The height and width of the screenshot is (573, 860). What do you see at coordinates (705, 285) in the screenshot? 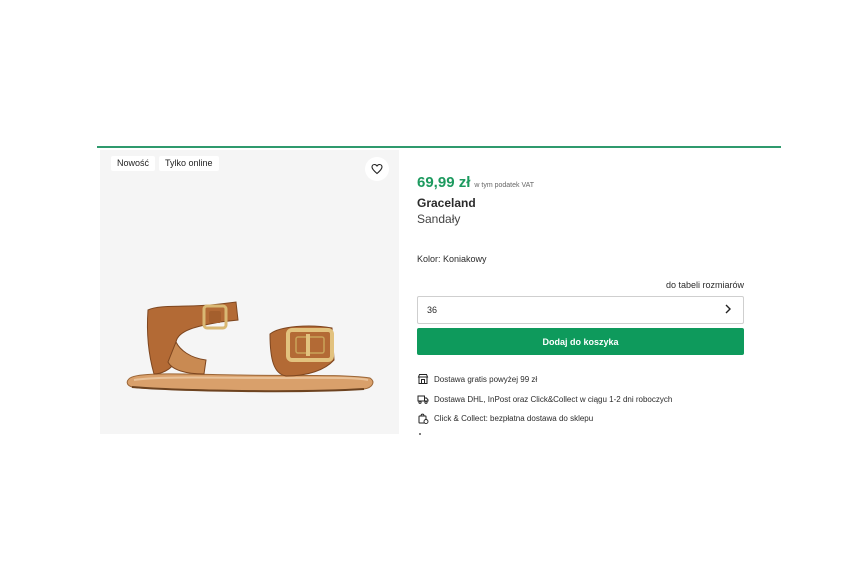
I see `size-table-link: do tabeli rozmiarów` at bounding box center [705, 285].